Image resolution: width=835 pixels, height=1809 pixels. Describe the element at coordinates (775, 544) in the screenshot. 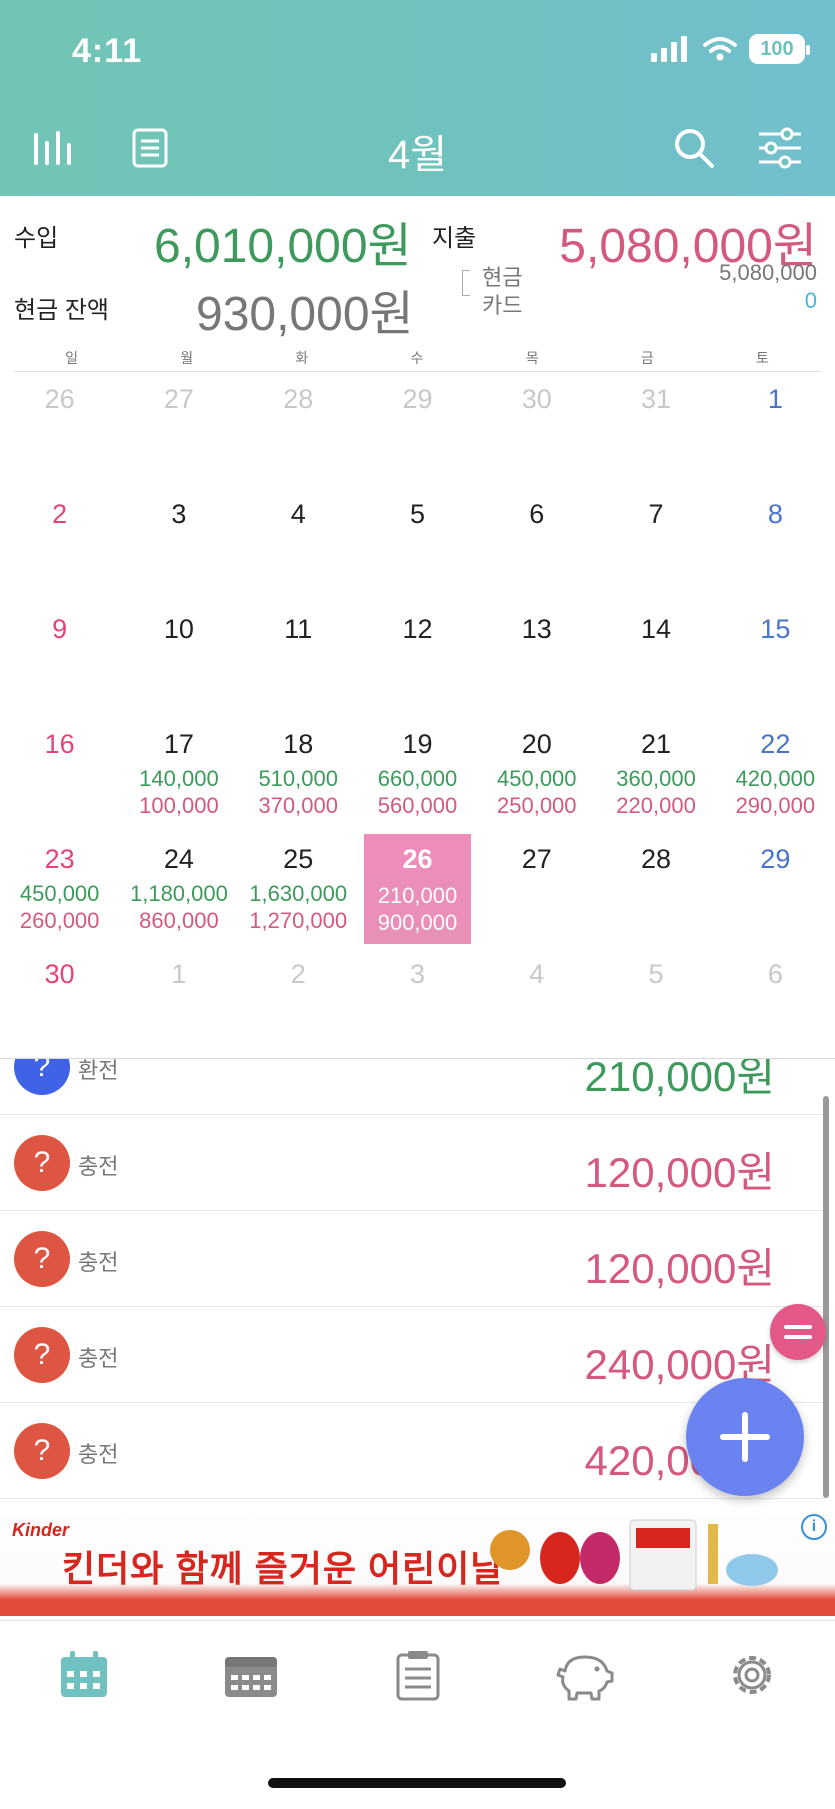

I see `calendar-day: 8` at that location.